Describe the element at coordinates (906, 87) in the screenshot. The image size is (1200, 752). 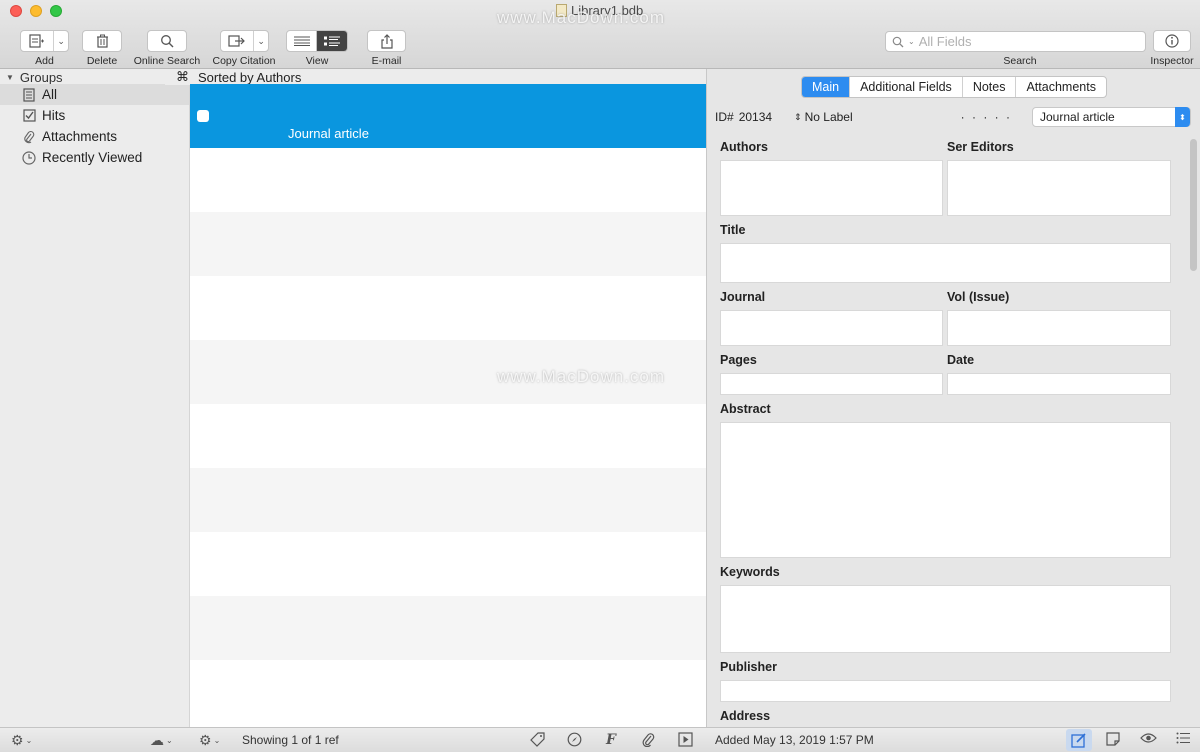
I see `tab-additional-fields: Additional Fields` at that location.